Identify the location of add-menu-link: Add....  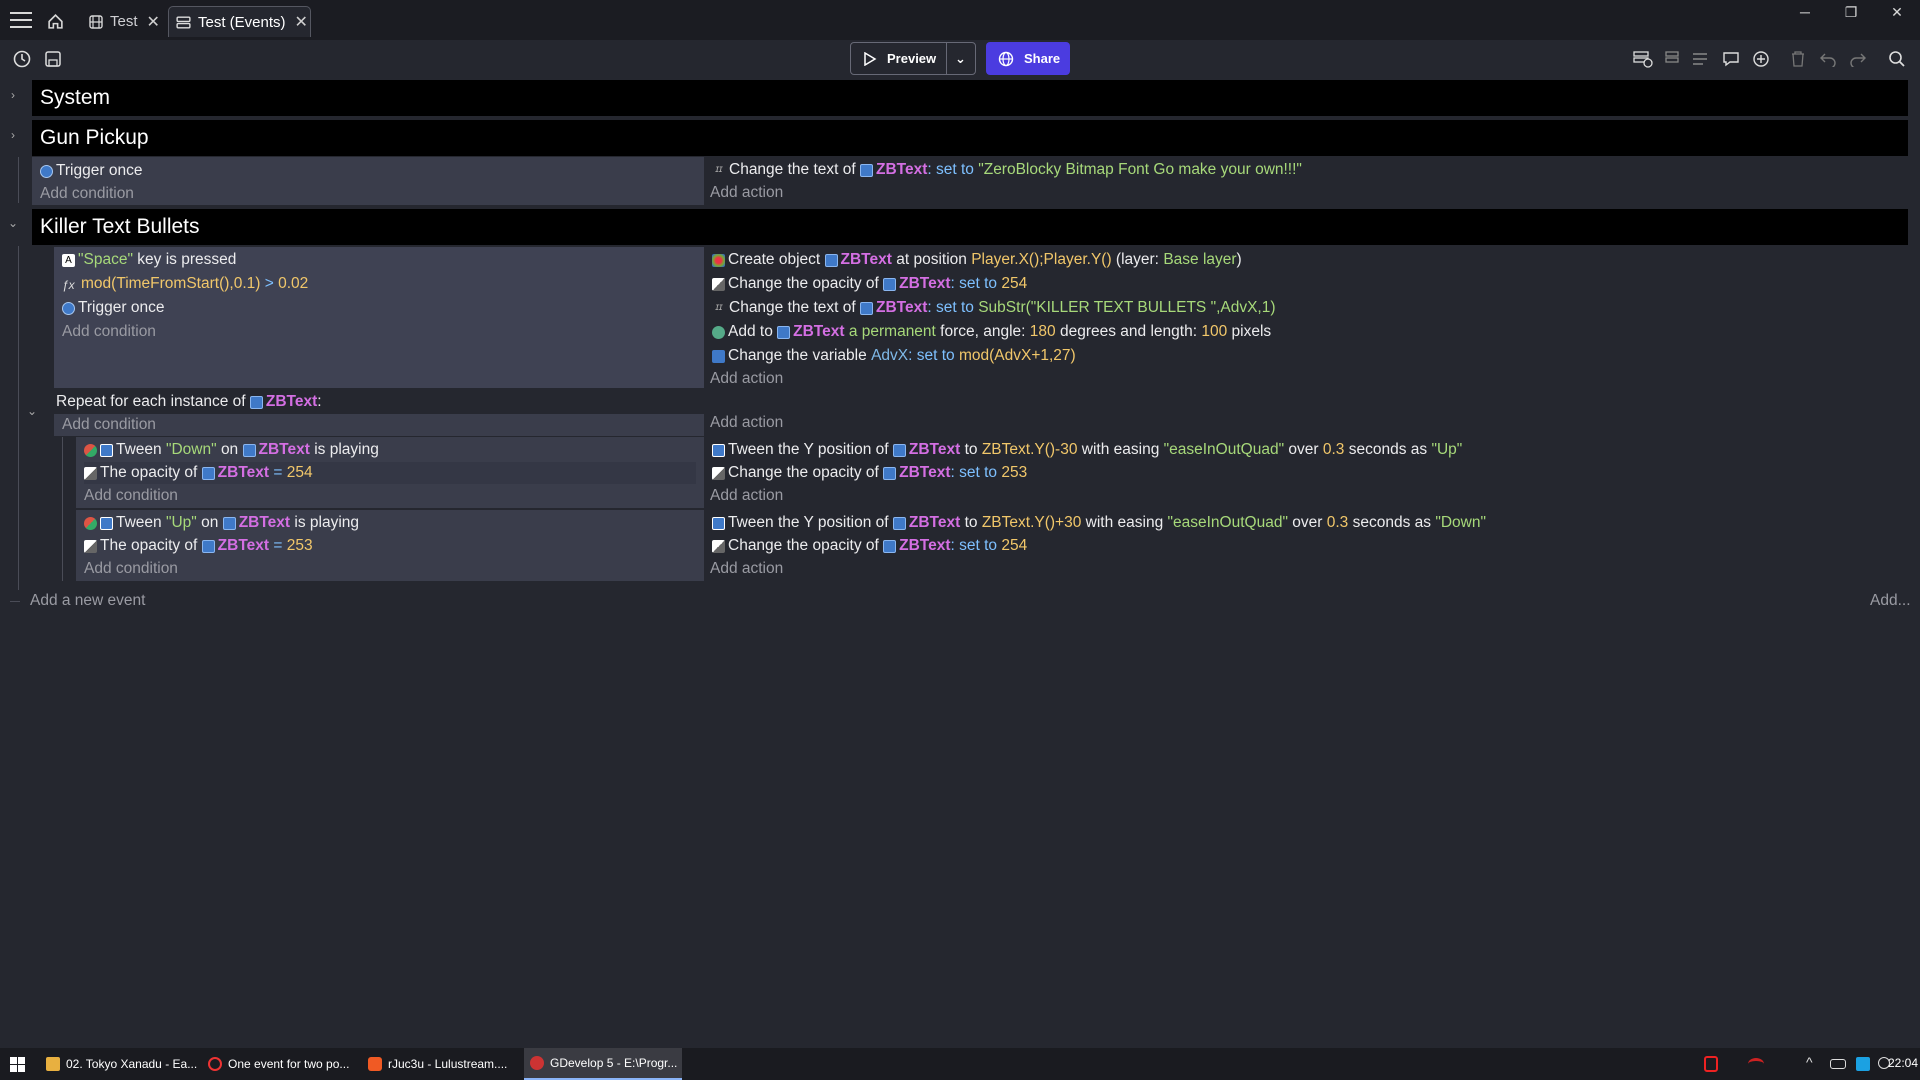
(1890, 601).